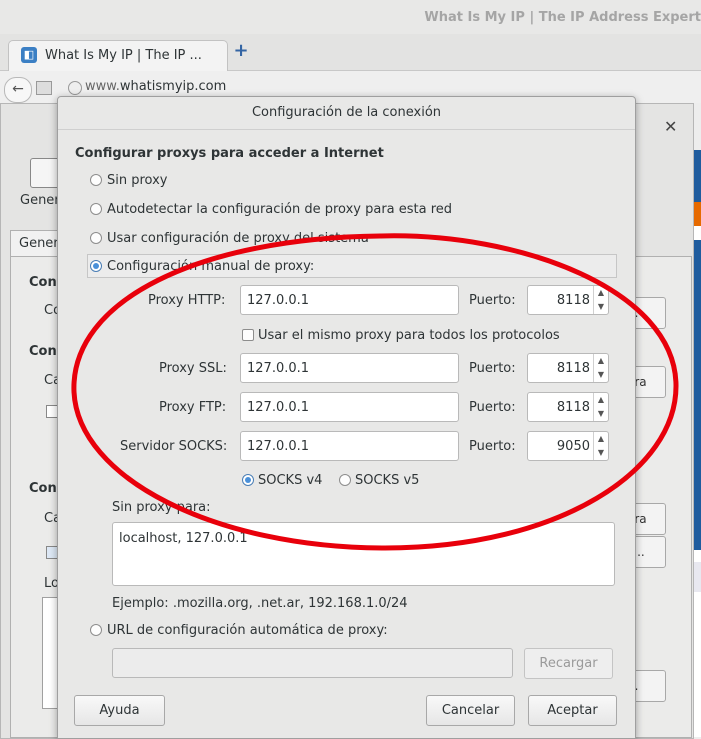 This screenshot has width=701, height=739. I want to click on ssl-port-label: Puerto:, so click(492, 368).